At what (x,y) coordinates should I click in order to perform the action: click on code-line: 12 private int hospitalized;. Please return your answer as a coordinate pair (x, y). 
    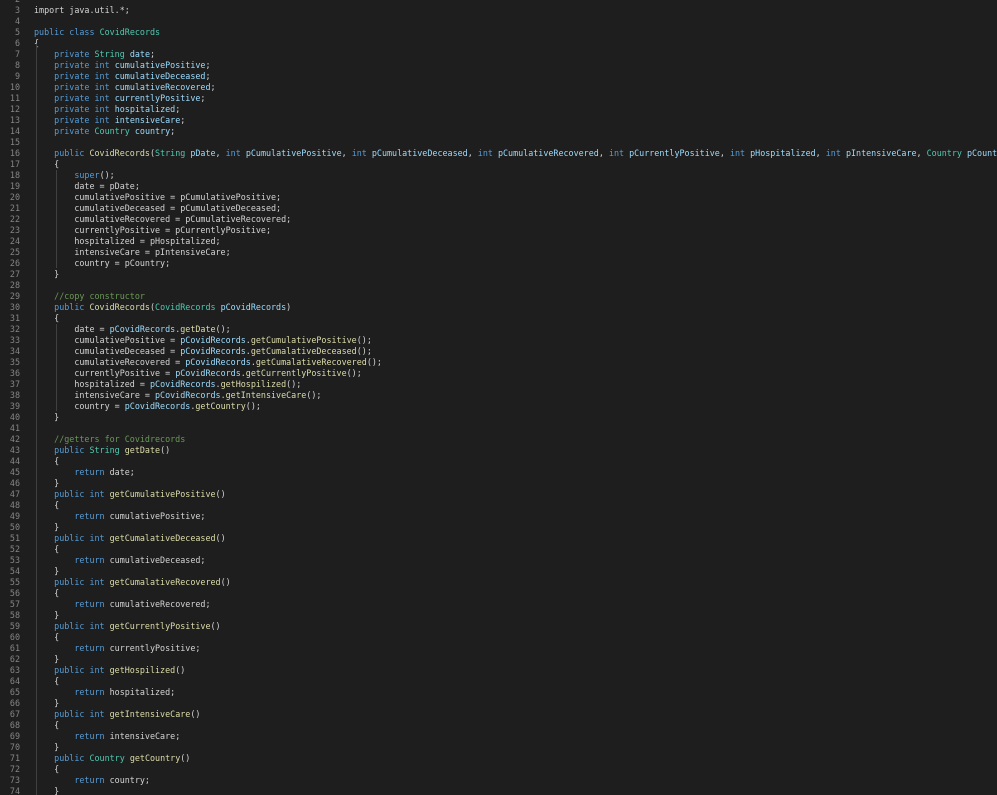
    Looking at the image, I should click on (498, 109).